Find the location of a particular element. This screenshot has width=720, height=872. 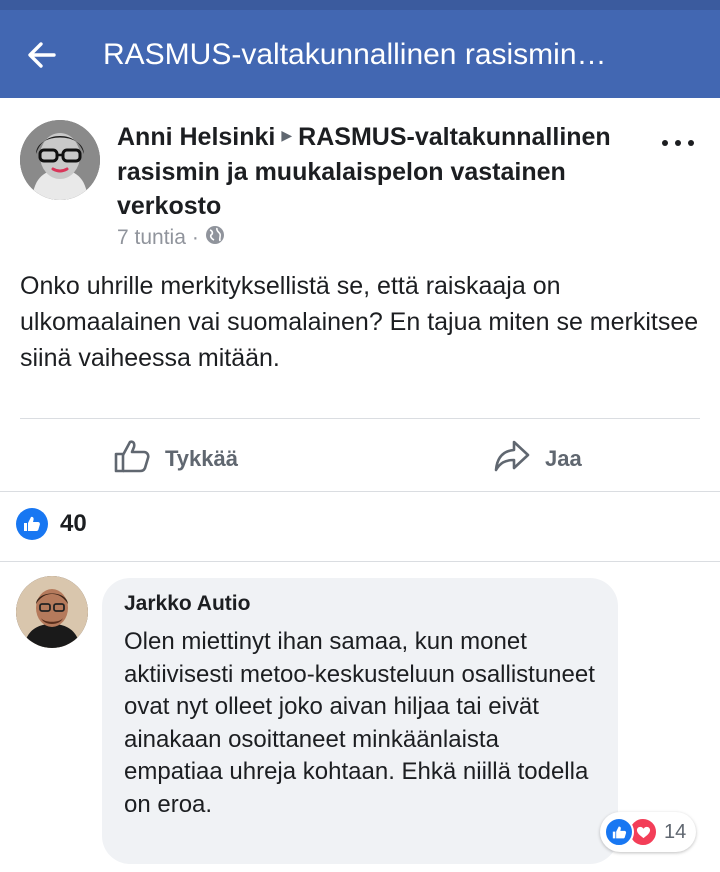

commenter-avatar is located at coordinates (52, 612).